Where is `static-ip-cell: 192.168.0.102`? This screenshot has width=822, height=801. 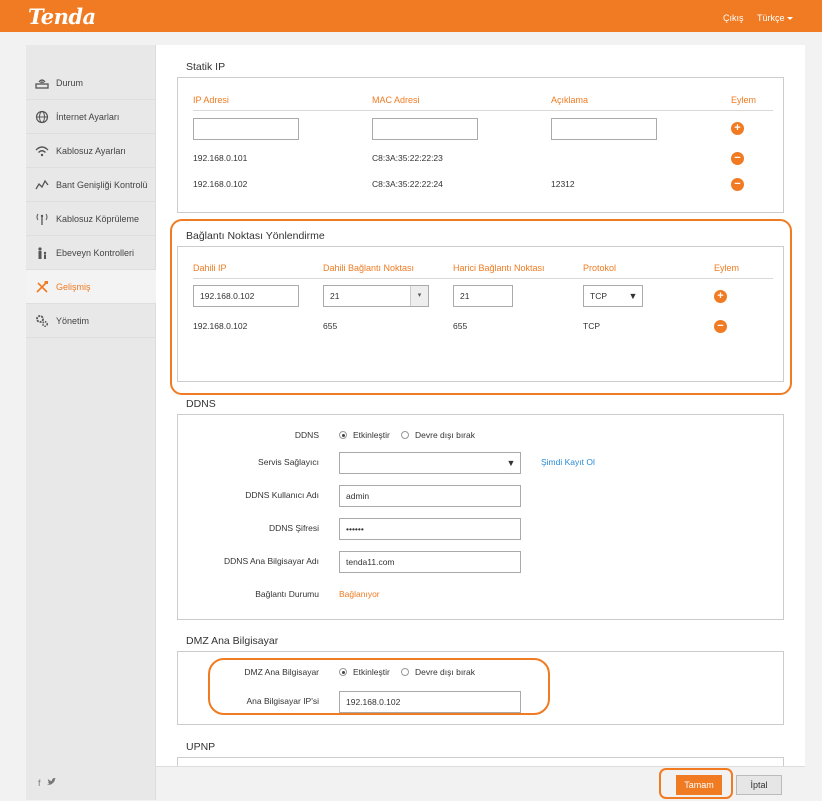
static-ip-cell: 192.168.0.102 is located at coordinates (220, 184).